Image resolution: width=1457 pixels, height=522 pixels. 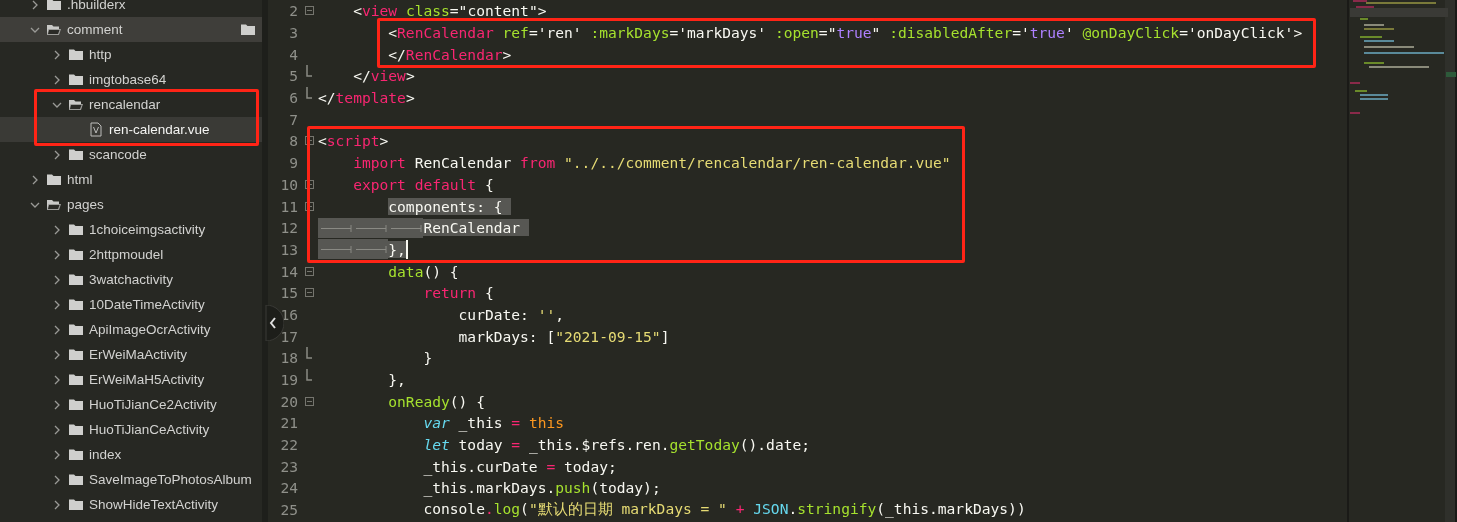 What do you see at coordinates (511, 314) in the screenshot?
I see `code-line: curDate: '',` at bounding box center [511, 314].